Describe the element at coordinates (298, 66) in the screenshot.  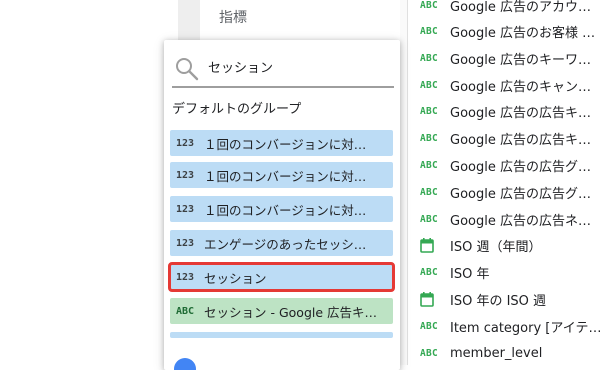
I see `search-input` at that location.